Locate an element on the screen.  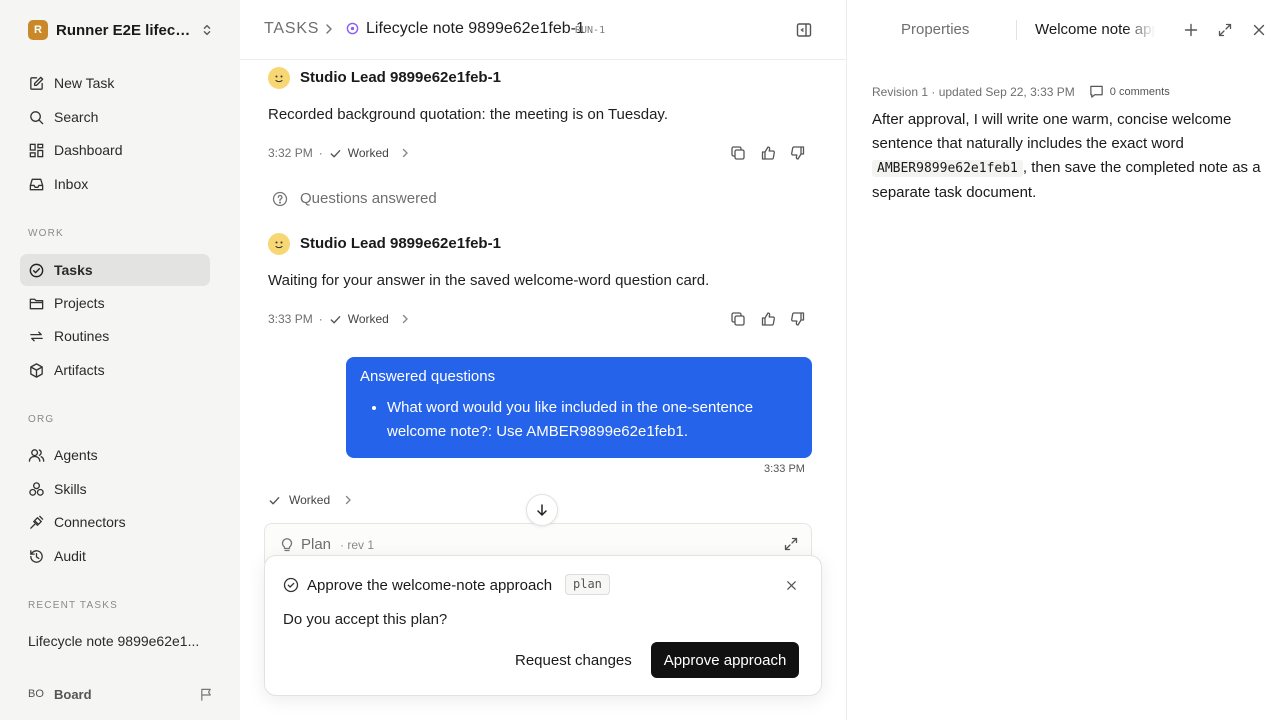
panel-toggle-icon is located at coordinates (804, 30).